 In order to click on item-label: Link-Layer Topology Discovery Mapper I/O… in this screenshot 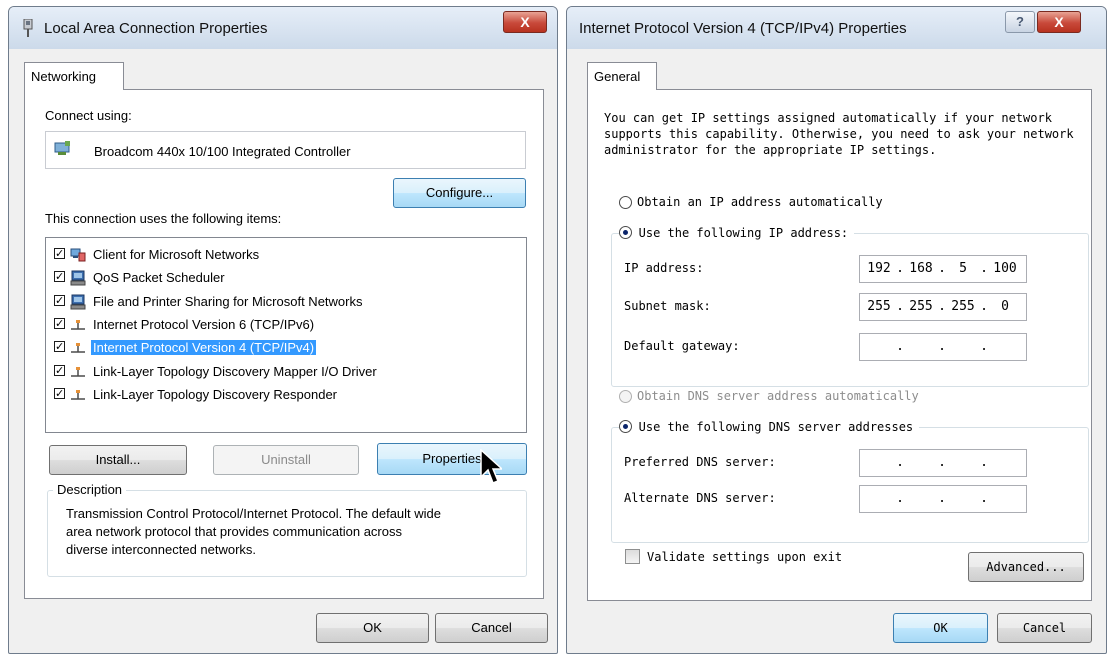, I will do `click(235, 371)`.